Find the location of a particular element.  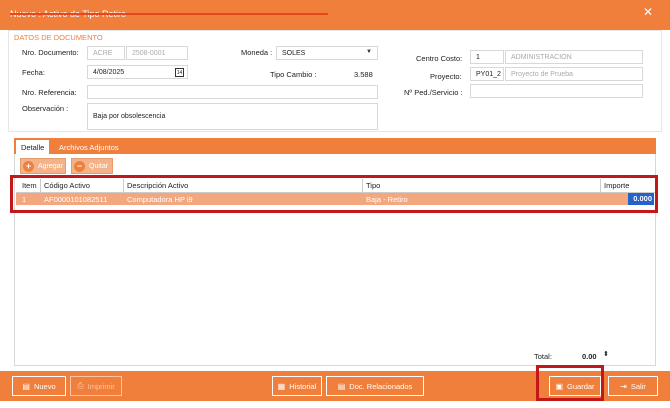

ped-servicio-label: Nº Ped./Servicio : is located at coordinates (433, 92).